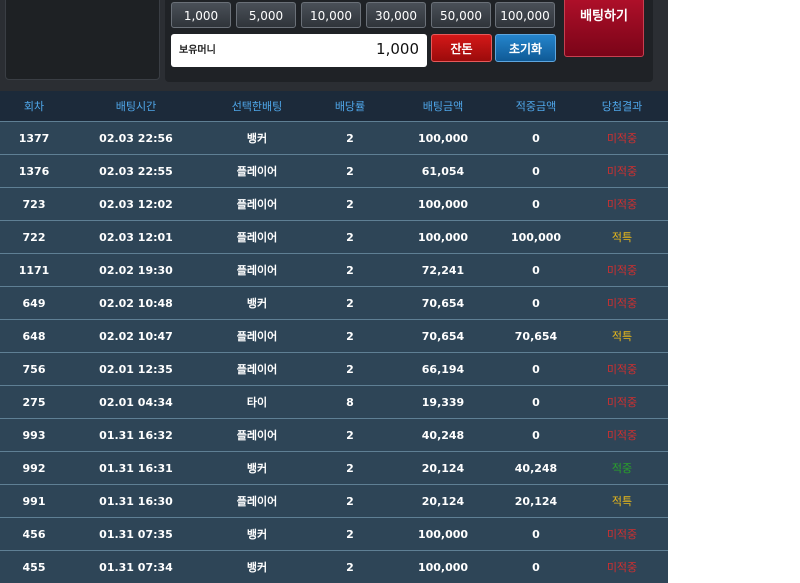  I want to click on cell-time: 01.31 16:31, so click(136, 468).